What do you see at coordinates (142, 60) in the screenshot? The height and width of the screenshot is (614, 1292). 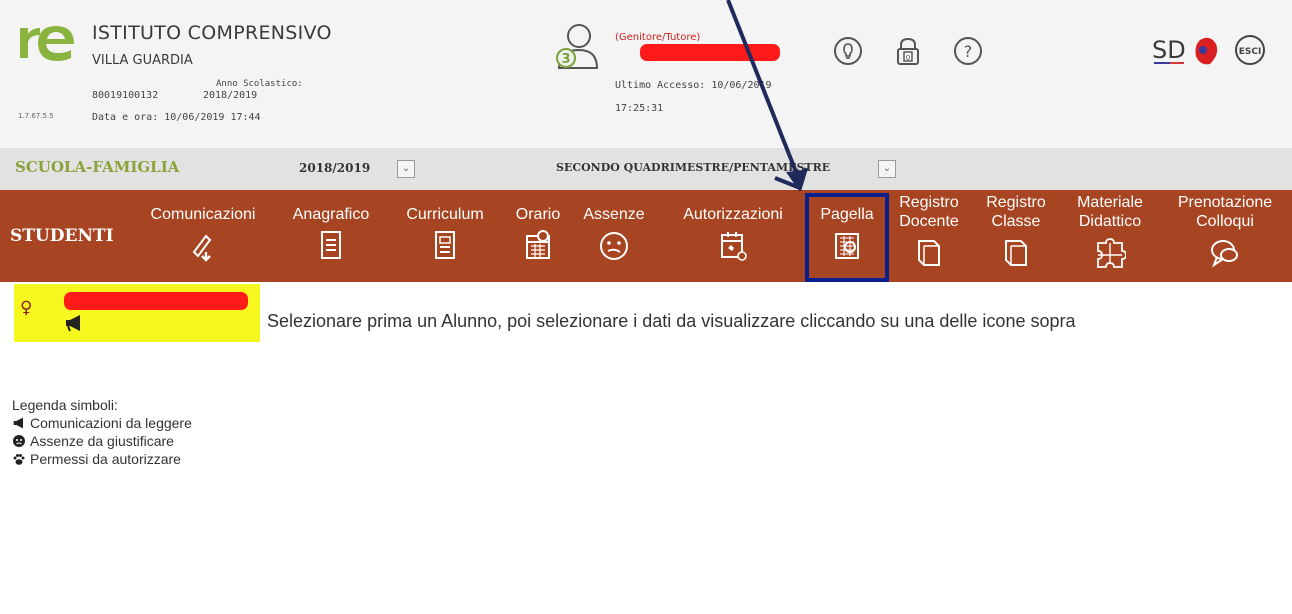 I see `school-city: VILLA GUARDIA` at bounding box center [142, 60].